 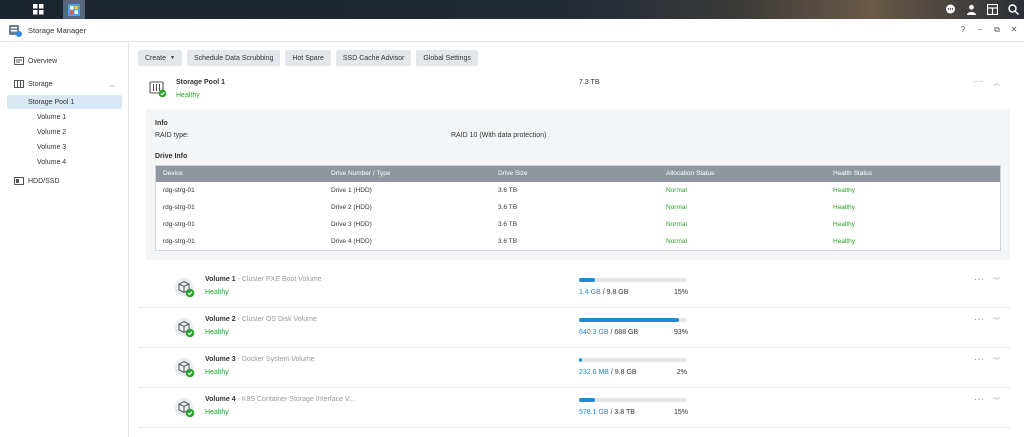 What do you see at coordinates (681, 372) in the screenshot?
I see `volume-percent: 2%` at bounding box center [681, 372].